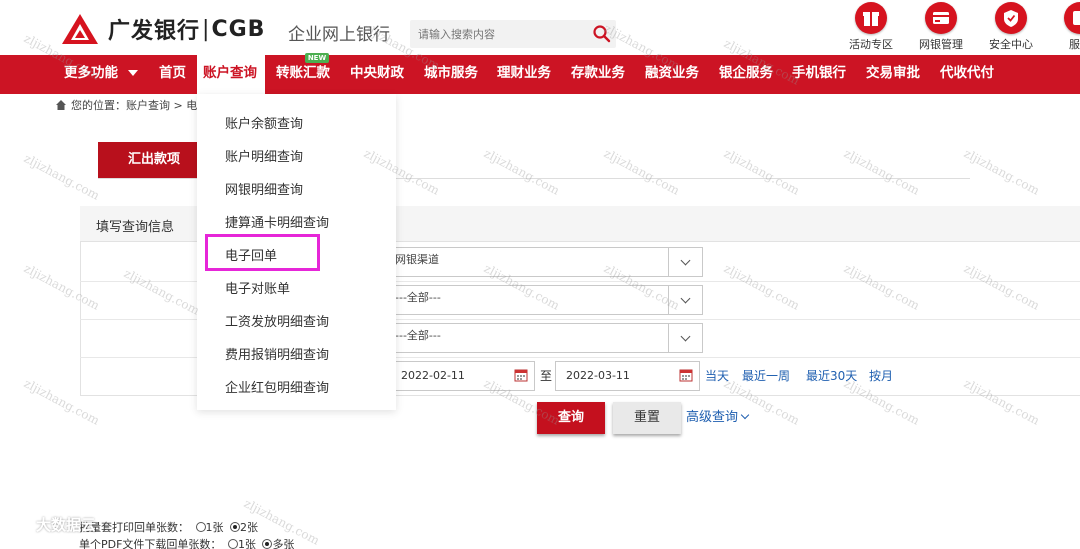 The image size is (1080, 549). I want to click on nav-item-mobile: 手机银行, so click(819, 74).